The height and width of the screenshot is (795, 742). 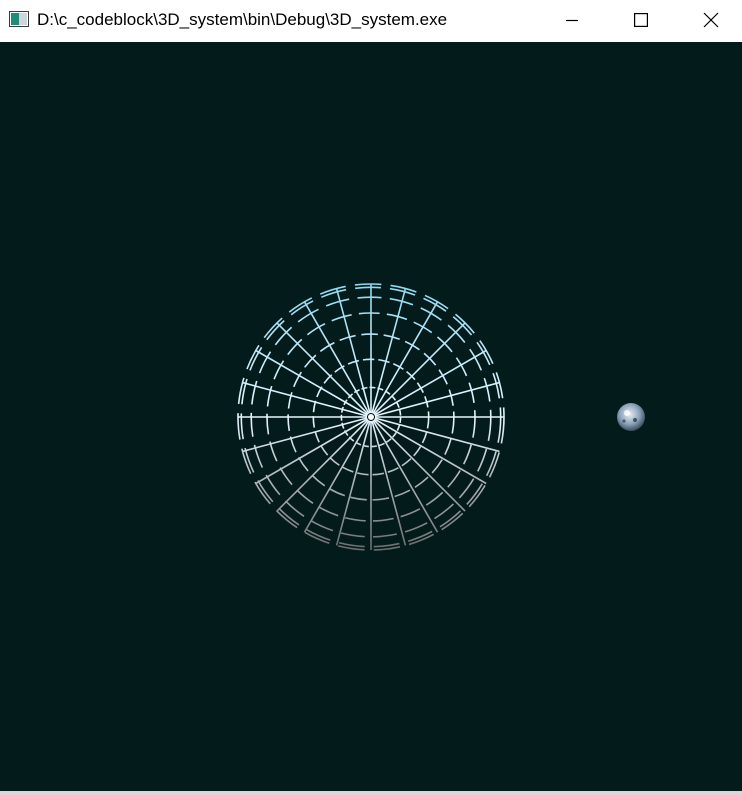 I want to click on window-bottom-edge, so click(x=371, y=793).